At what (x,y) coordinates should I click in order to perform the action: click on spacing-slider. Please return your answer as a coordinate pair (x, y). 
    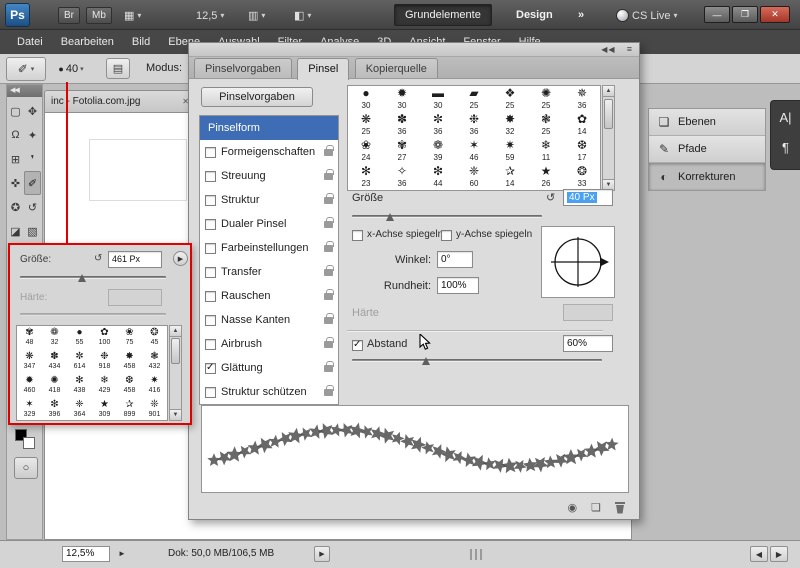
    Looking at the image, I should click on (477, 361).